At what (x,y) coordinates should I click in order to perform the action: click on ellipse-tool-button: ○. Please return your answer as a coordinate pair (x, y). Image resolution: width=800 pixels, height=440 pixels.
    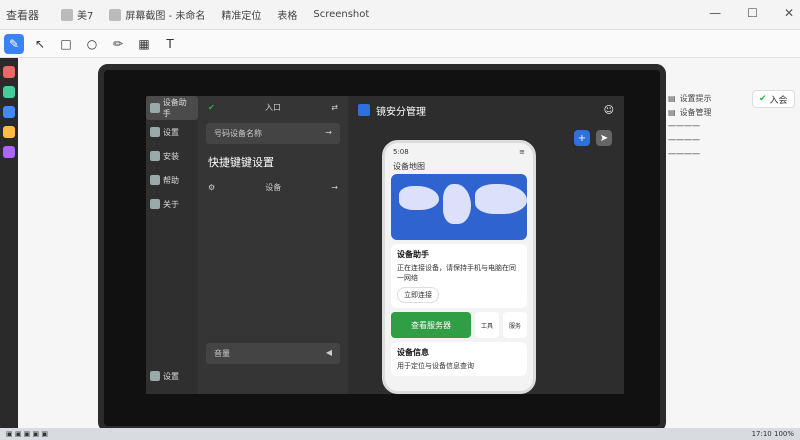
    Looking at the image, I should click on (92, 44).